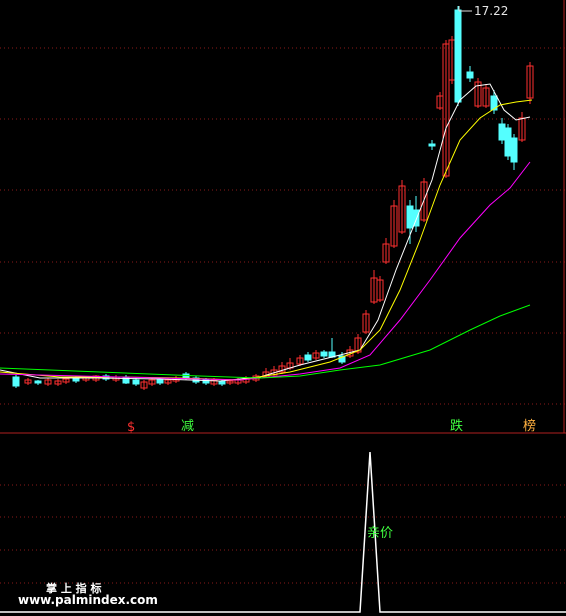  Describe the element at coordinates (456, 426) in the screenshot. I see `signal-label: 跌` at that location.